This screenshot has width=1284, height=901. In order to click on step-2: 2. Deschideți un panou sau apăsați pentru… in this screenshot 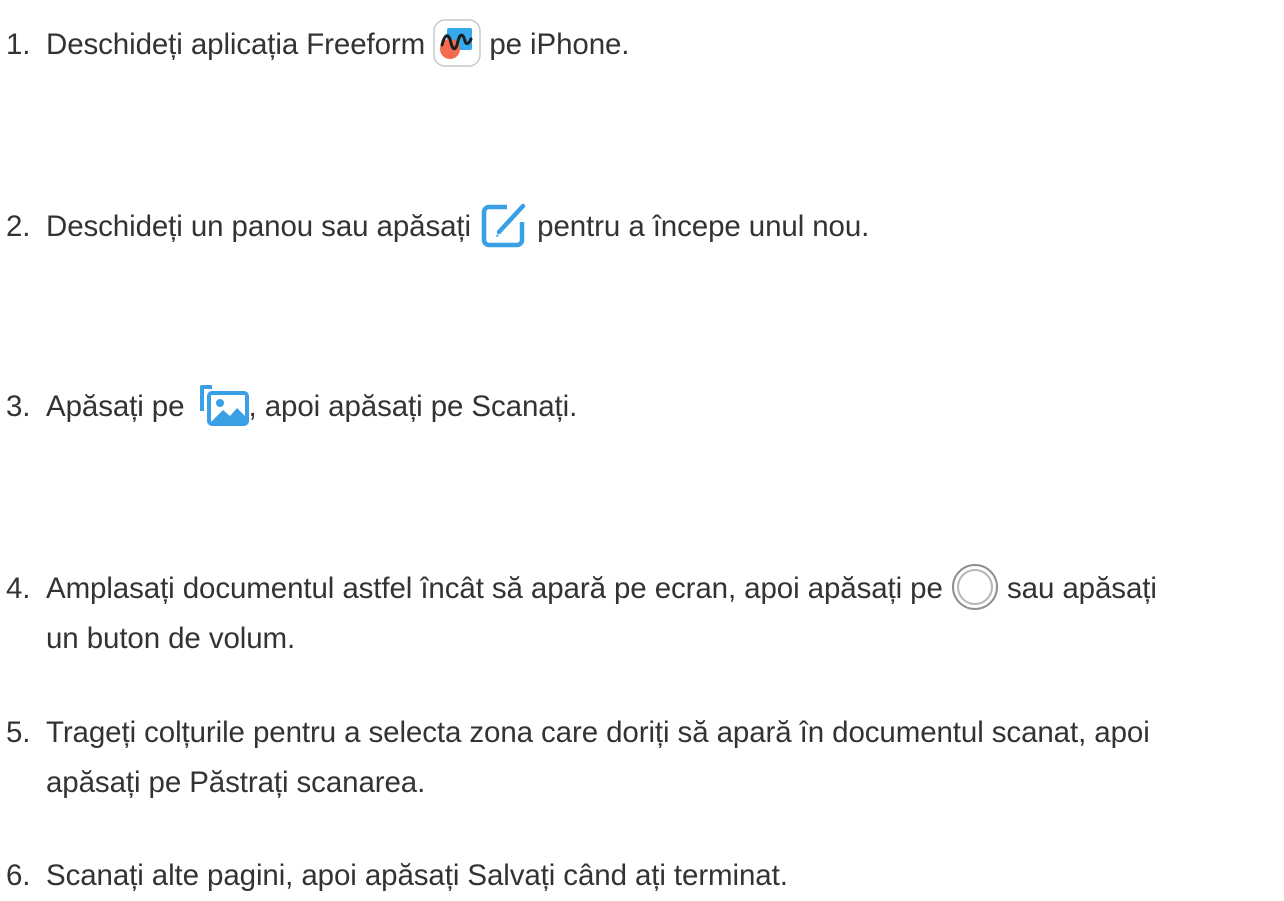, I will do `click(642, 227)`.